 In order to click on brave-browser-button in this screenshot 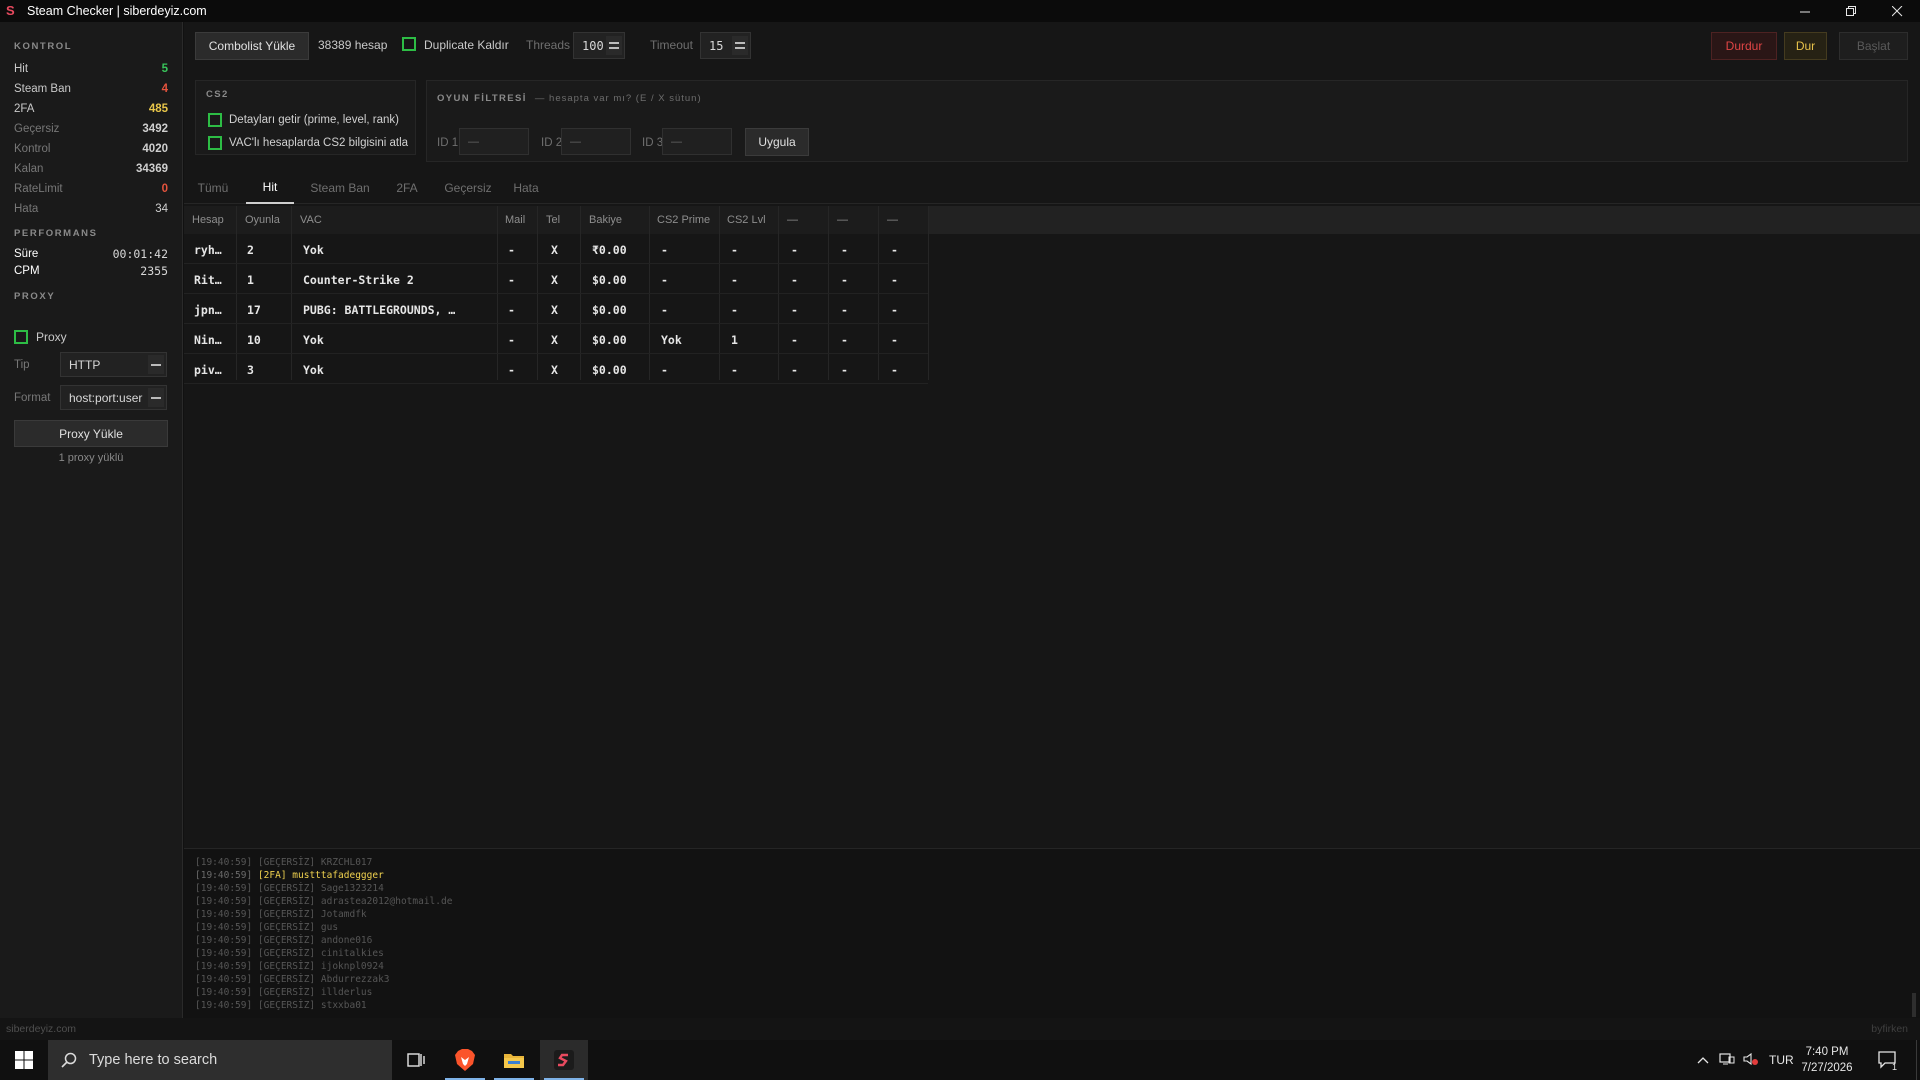, I will do `click(465, 1060)`.